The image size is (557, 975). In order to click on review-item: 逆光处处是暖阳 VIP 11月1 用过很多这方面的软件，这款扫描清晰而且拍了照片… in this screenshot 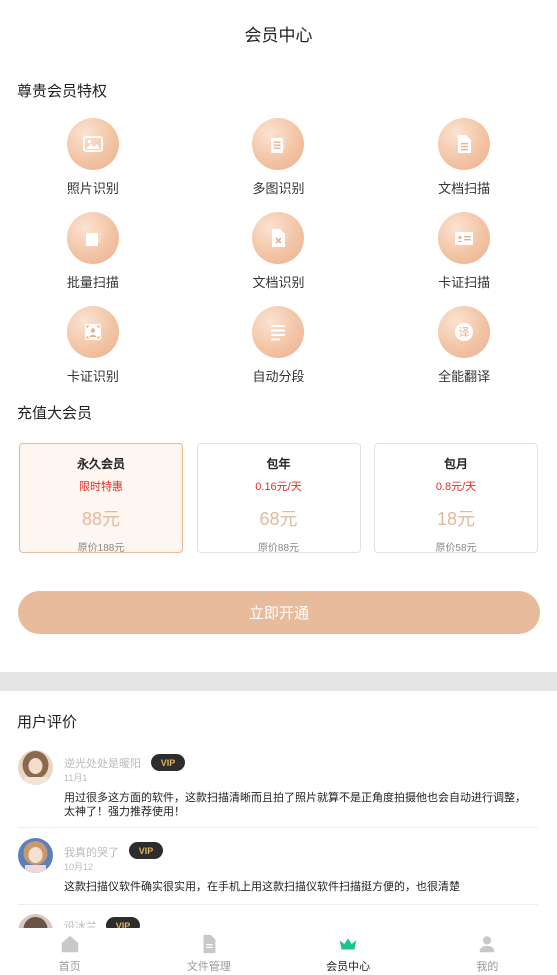, I will do `click(278, 788)`.